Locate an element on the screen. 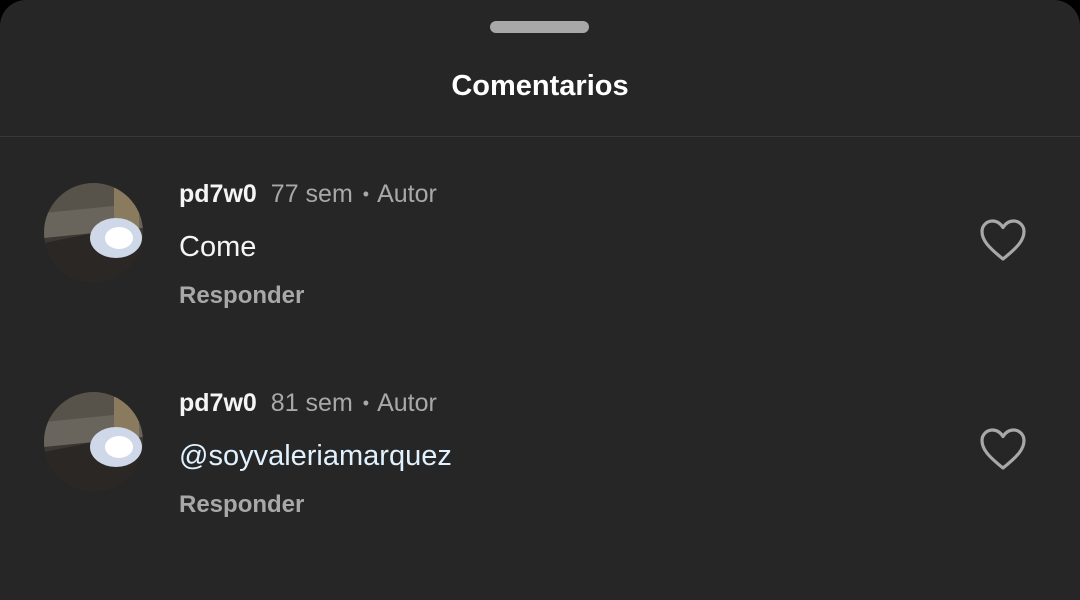 The image size is (1080, 600). comment-meta: pd7w0 81 sem • Autor is located at coordinates (308, 403).